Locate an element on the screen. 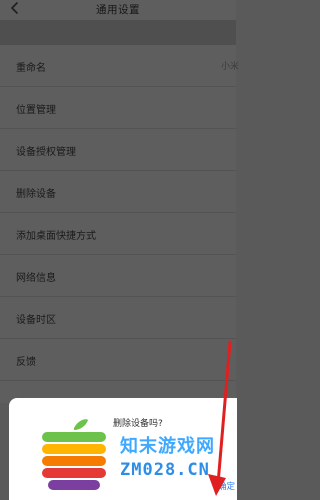  settings-row-timezone: 设备时区 is located at coordinates (118, 318).